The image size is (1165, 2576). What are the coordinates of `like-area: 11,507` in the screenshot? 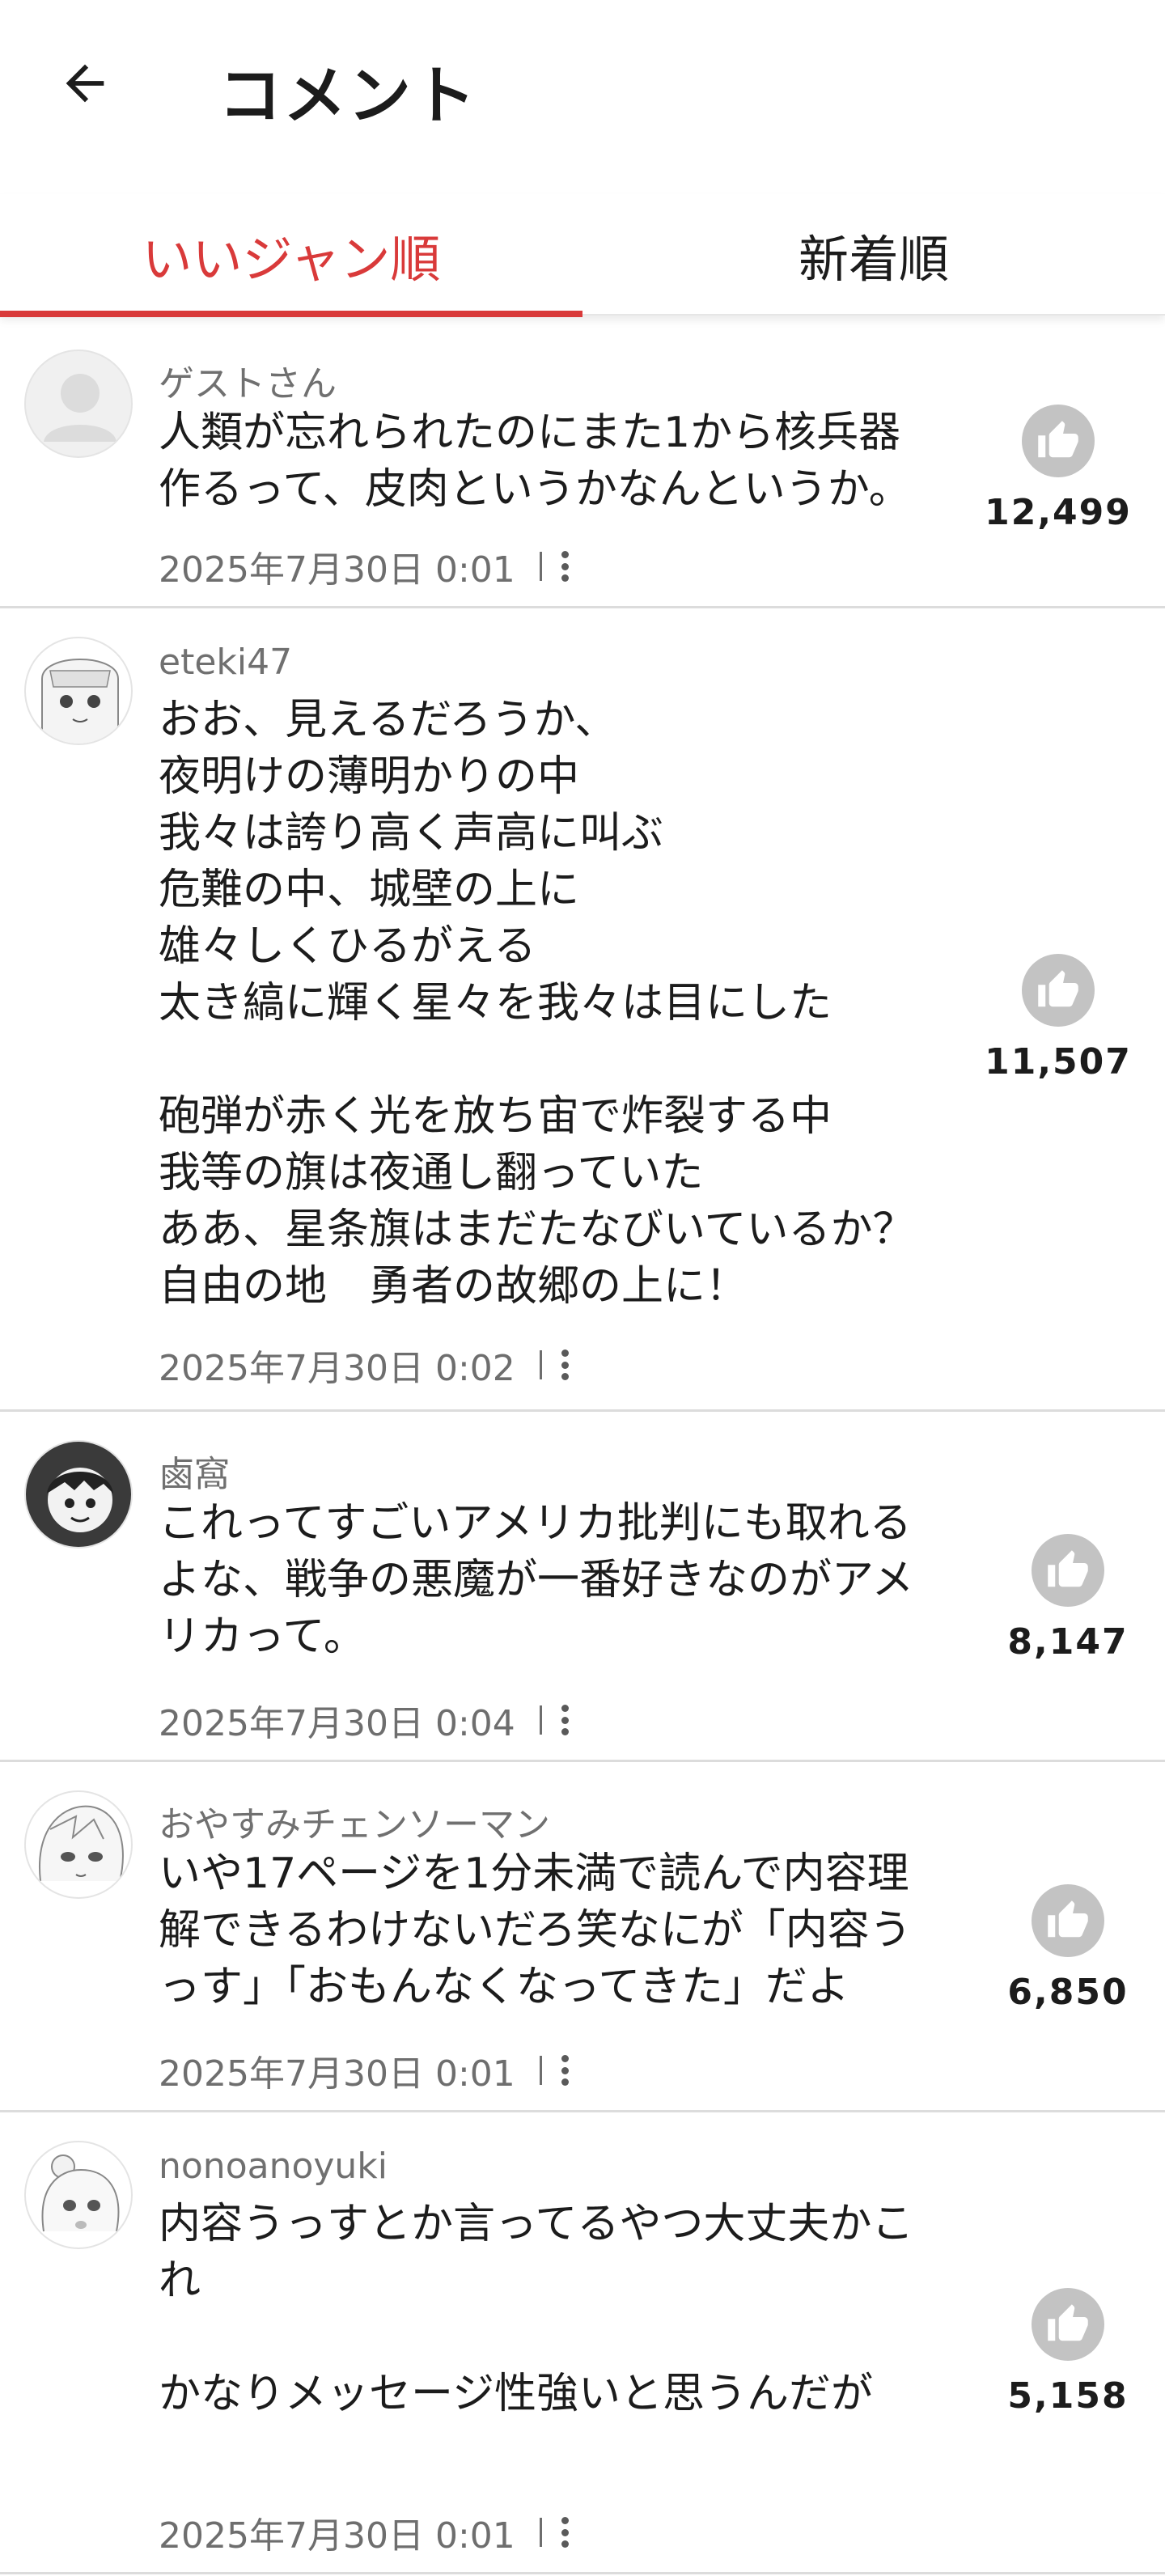 It's located at (1058, 1018).